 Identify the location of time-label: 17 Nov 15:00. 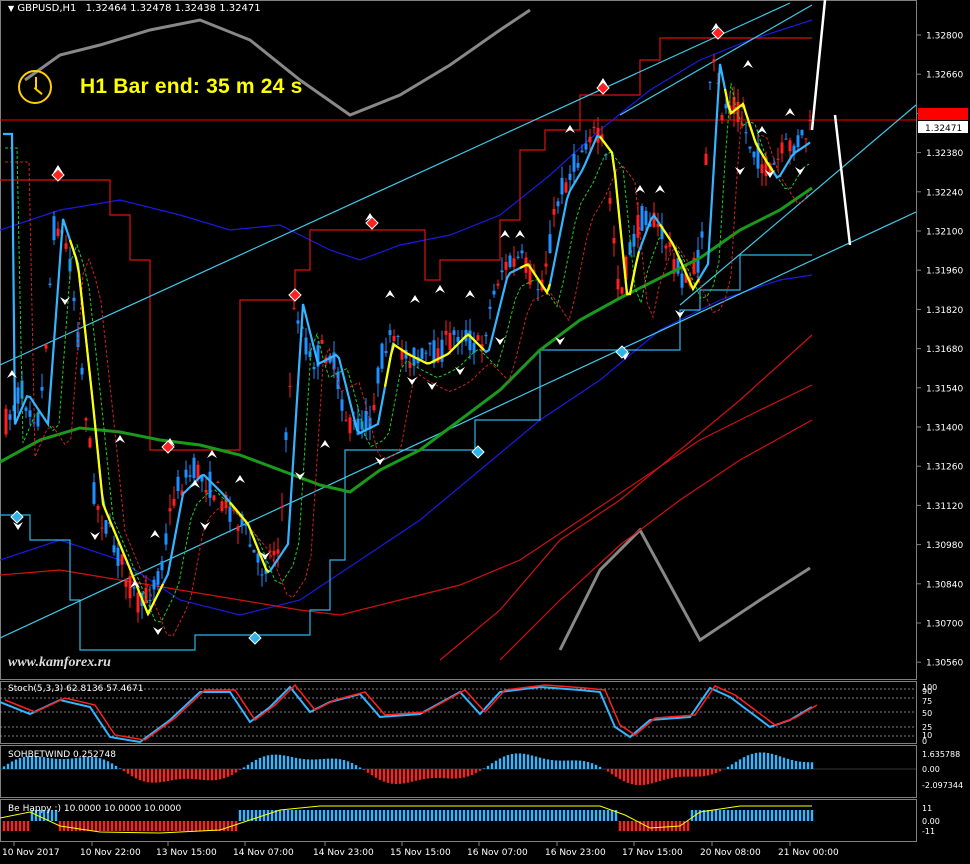
(652, 853).